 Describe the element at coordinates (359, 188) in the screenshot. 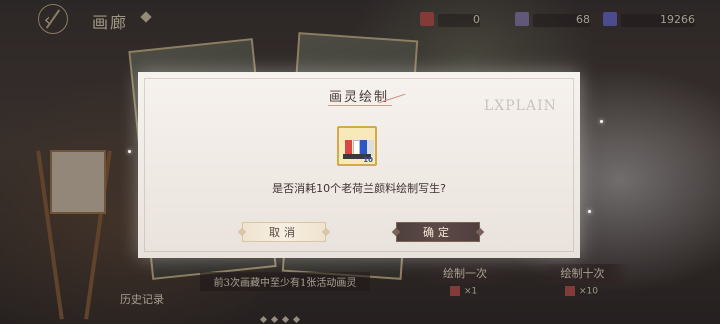

I see `dialog-message: 是否消耗10个老荷兰颜料绘制写生?` at that location.